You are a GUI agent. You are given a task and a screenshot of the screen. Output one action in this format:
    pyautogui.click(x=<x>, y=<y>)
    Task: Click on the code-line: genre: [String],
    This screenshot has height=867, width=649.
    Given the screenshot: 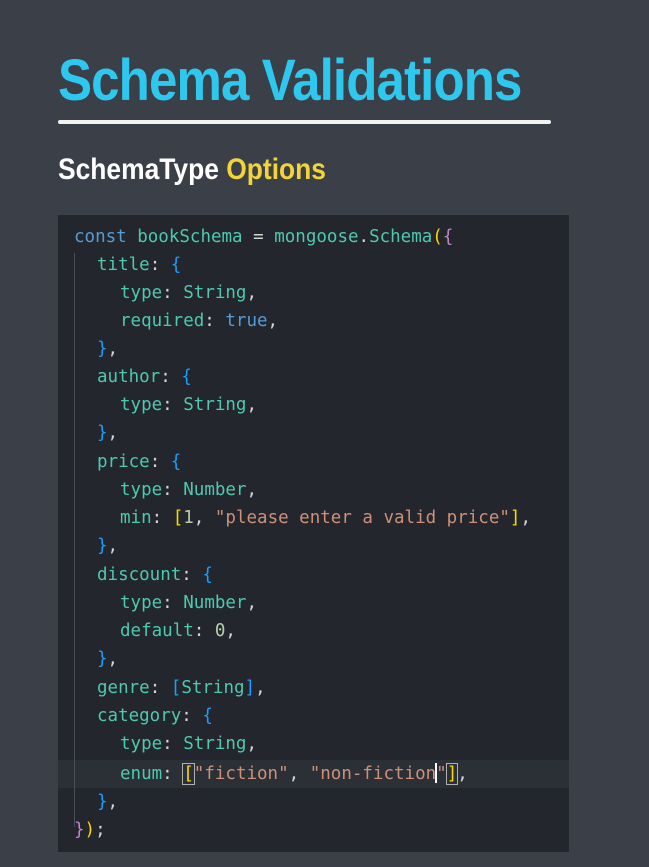 What is the action you would take?
    pyautogui.click(x=181, y=688)
    